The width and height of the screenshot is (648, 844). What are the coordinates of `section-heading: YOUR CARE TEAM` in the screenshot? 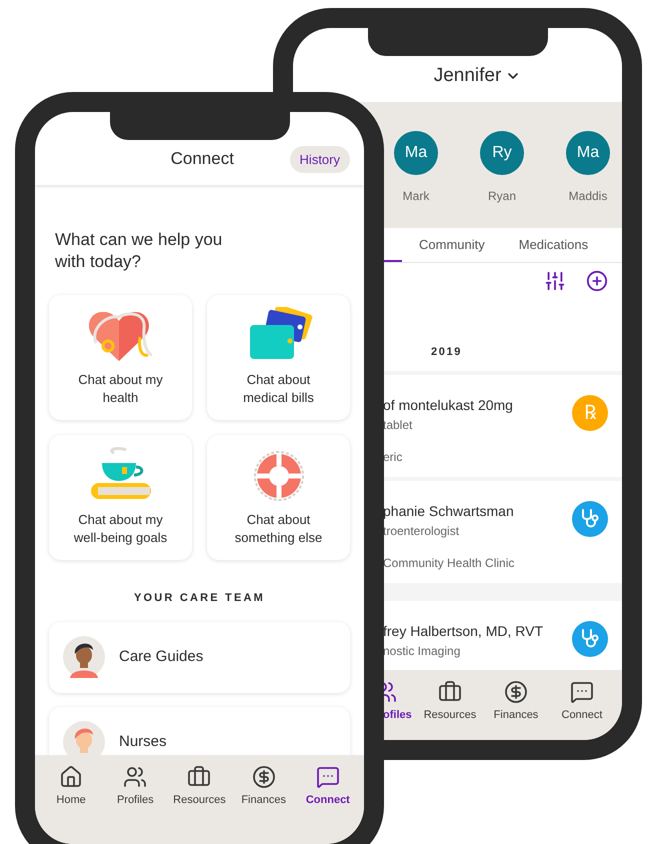 It's located at (199, 598).